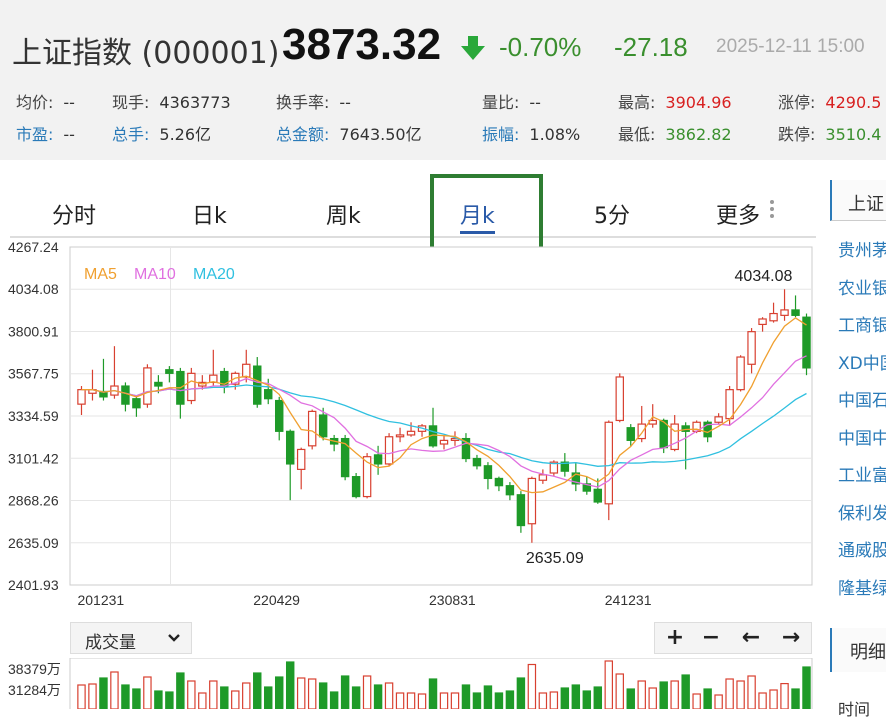  I want to click on more-dots-icon, so click(772, 210).